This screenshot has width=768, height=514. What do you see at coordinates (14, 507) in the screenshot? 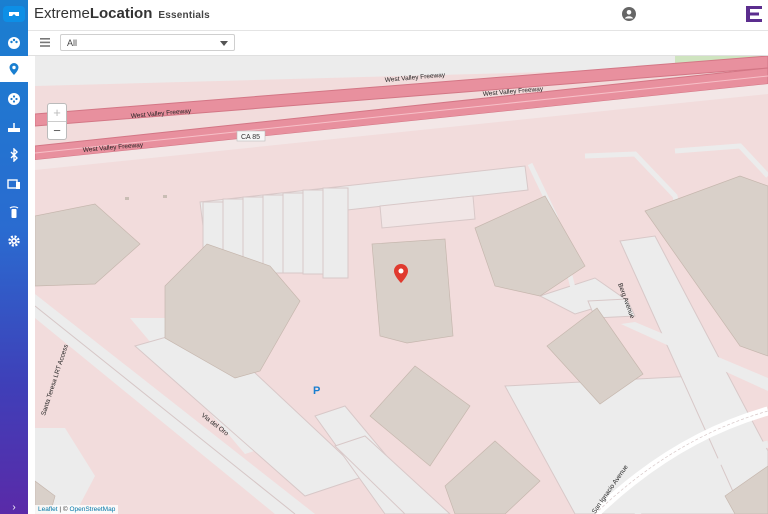
I see `expand-sidebar-icon: ›` at bounding box center [14, 507].